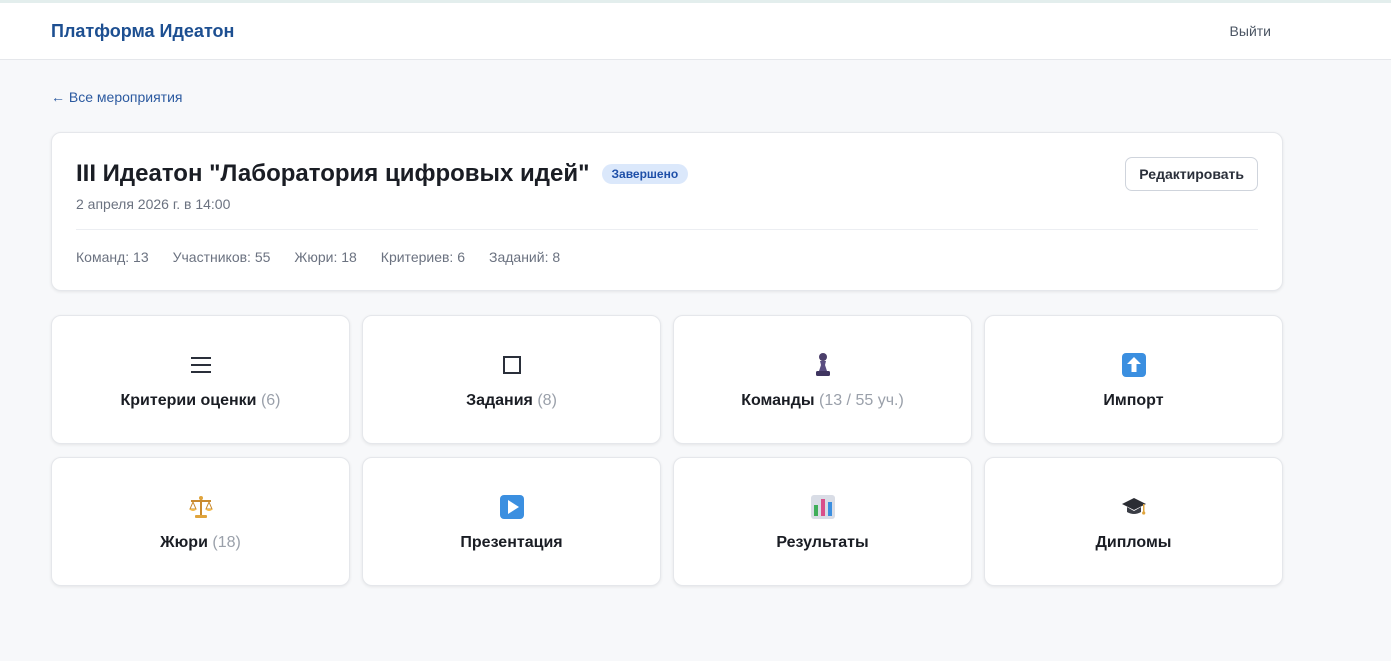 Image resolution: width=1391 pixels, height=661 pixels. Describe the element at coordinates (822, 365) in the screenshot. I see `chess-pawn-icon` at that location.